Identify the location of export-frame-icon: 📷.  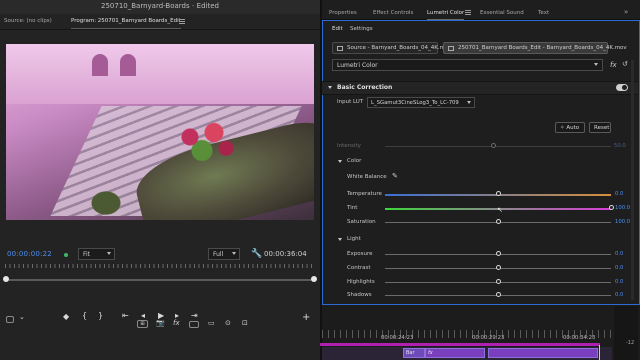
(160, 323).